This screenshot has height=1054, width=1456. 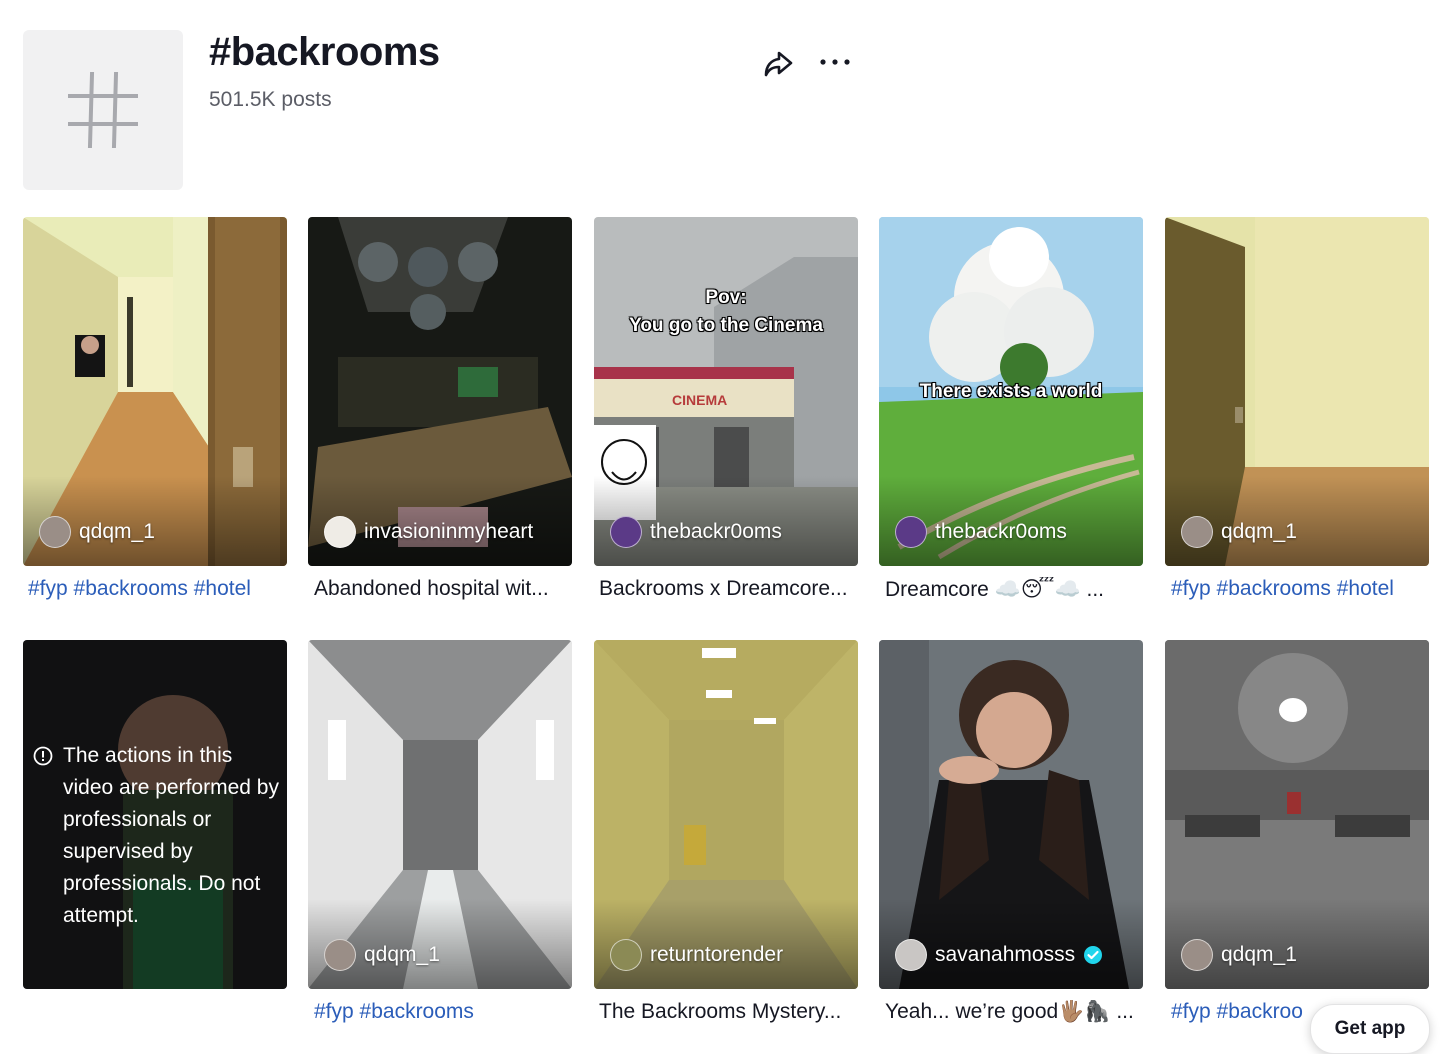 What do you see at coordinates (726, 297) in the screenshot?
I see `video-overlay-text: Pov:` at bounding box center [726, 297].